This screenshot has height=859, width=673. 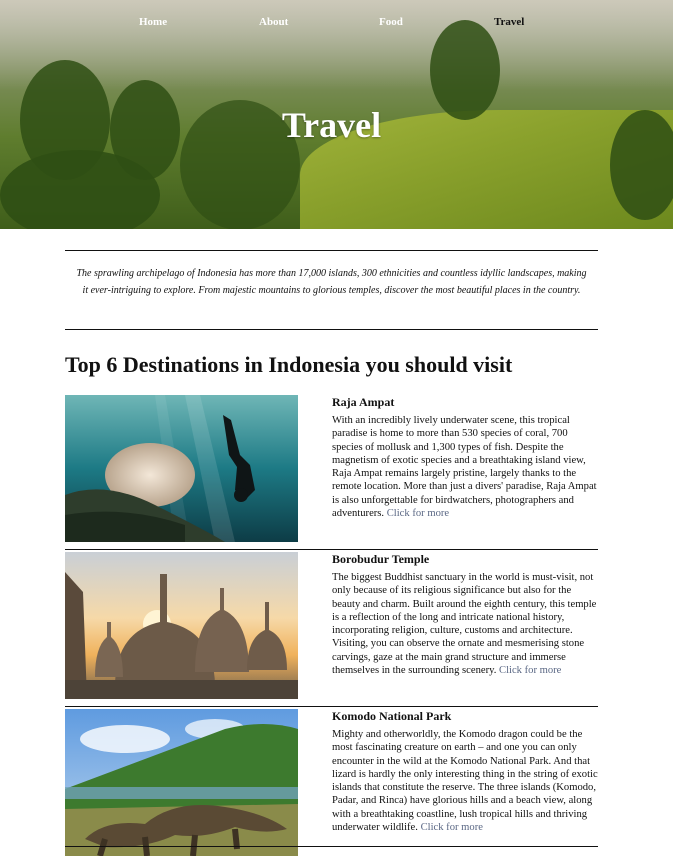 What do you see at coordinates (392, 716) in the screenshot?
I see `destination-title: Komodo National Park` at bounding box center [392, 716].